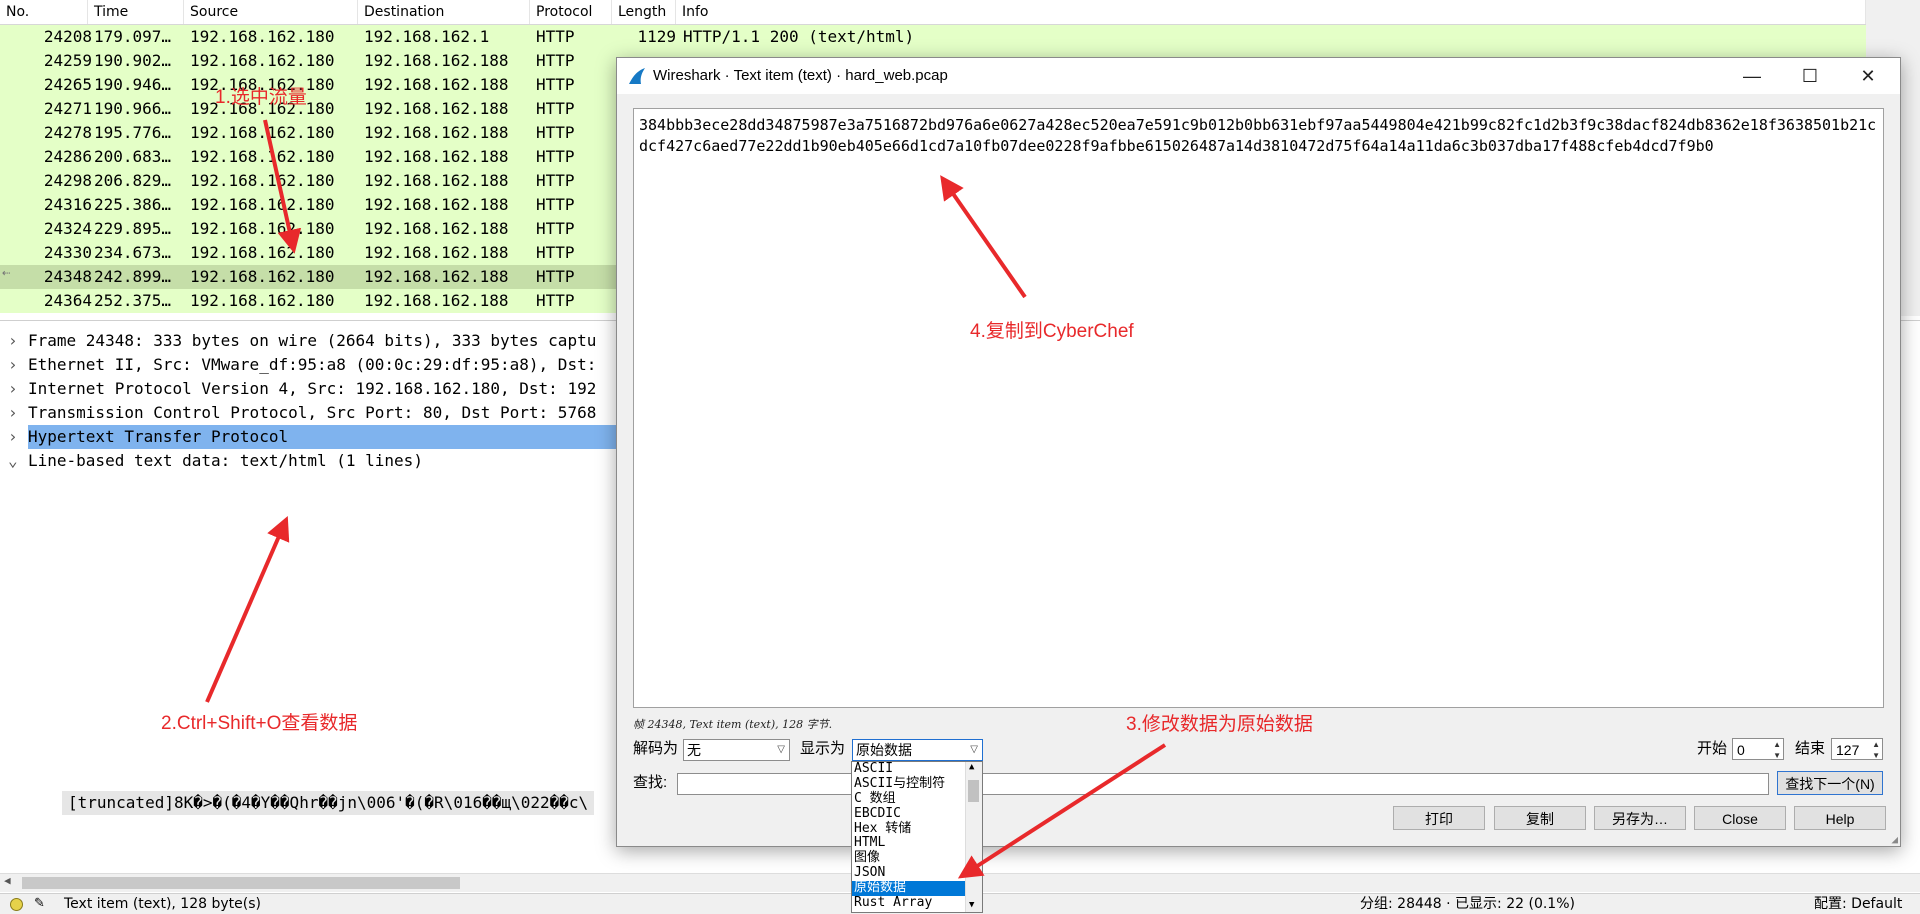 The width and height of the screenshot is (1920, 914). Describe the element at coordinates (259, 723) in the screenshot. I see `annotation-step2: 2.Ctrl+Shift+O查看数据` at that location.